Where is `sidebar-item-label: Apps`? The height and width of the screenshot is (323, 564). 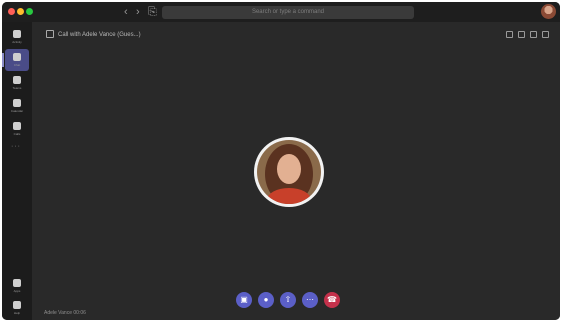 sidebar-item-label: Apps is located at coordinates (17, 291).